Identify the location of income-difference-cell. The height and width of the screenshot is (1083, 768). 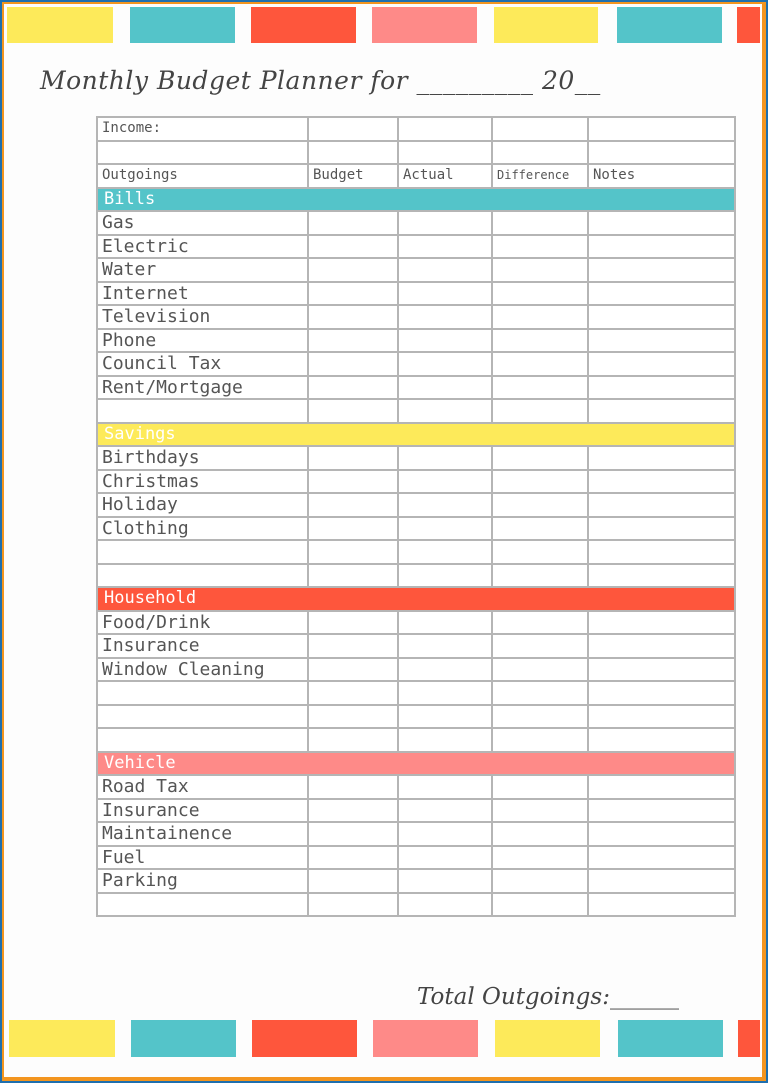
(540, 129).